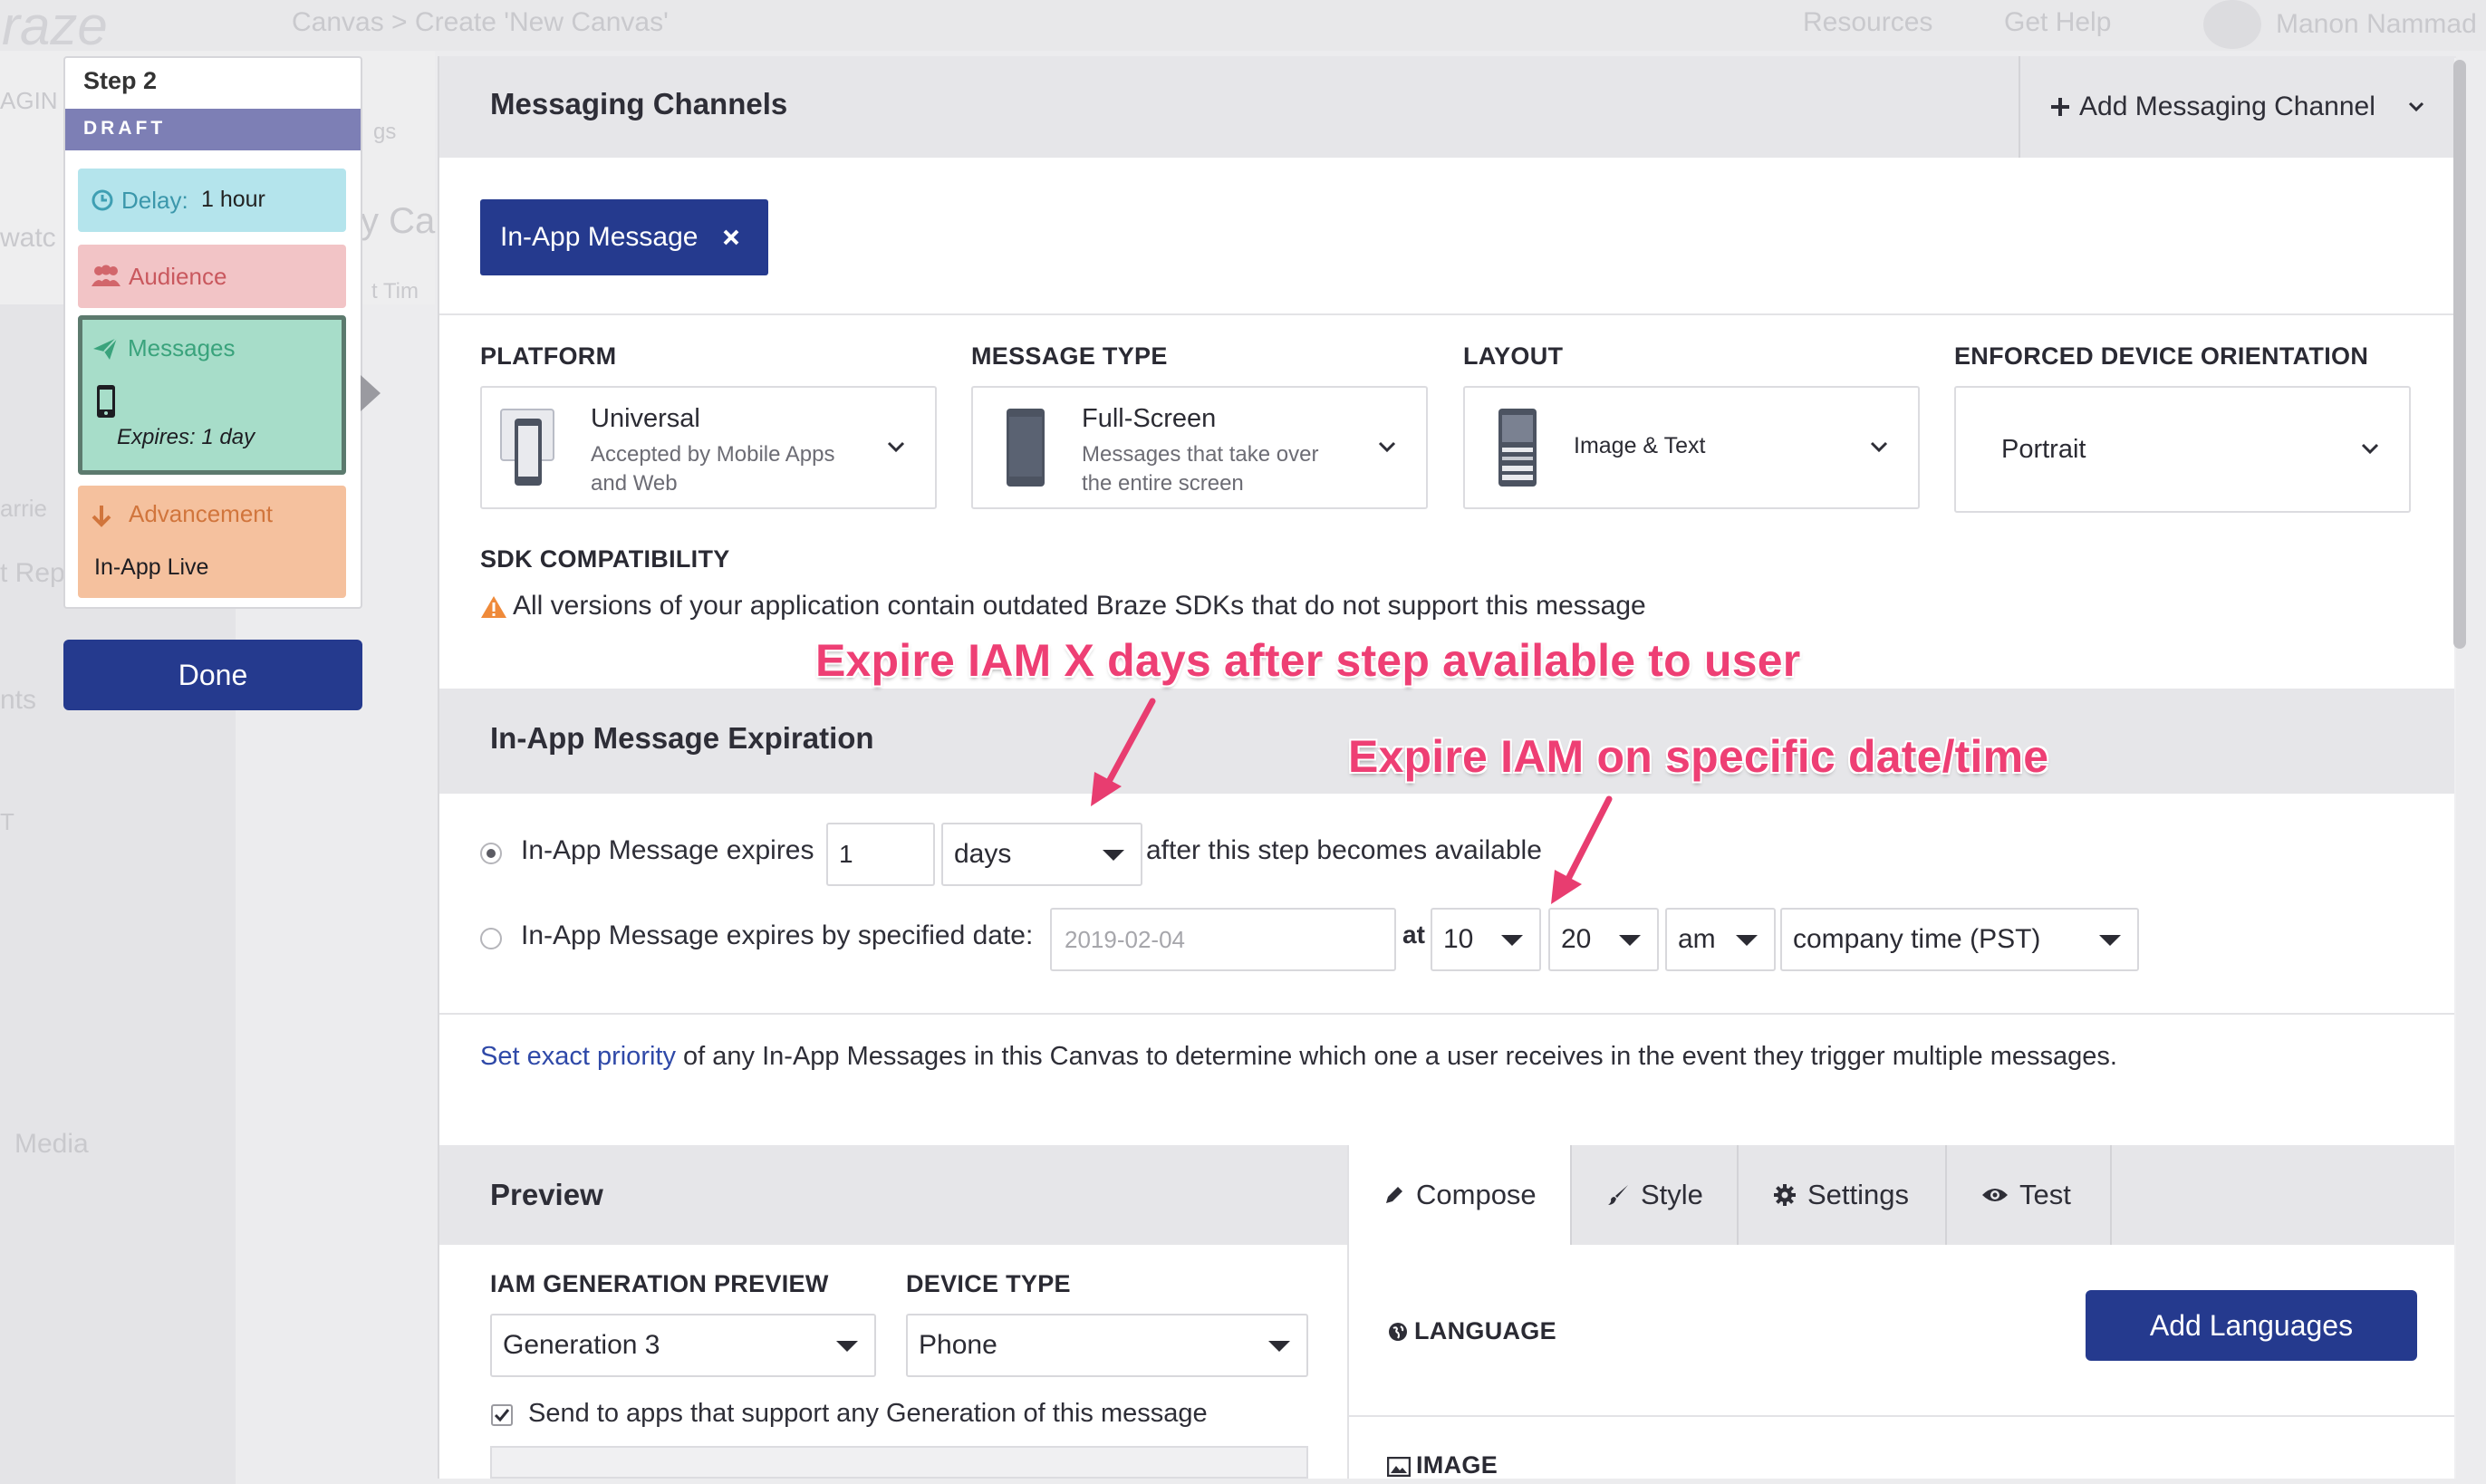 Image resolution: width=2486 pixels, height=1484 pixels. Describe the element at coordinates (1697, 939) in the screenshot. I see `ampm-value: am` at that location.